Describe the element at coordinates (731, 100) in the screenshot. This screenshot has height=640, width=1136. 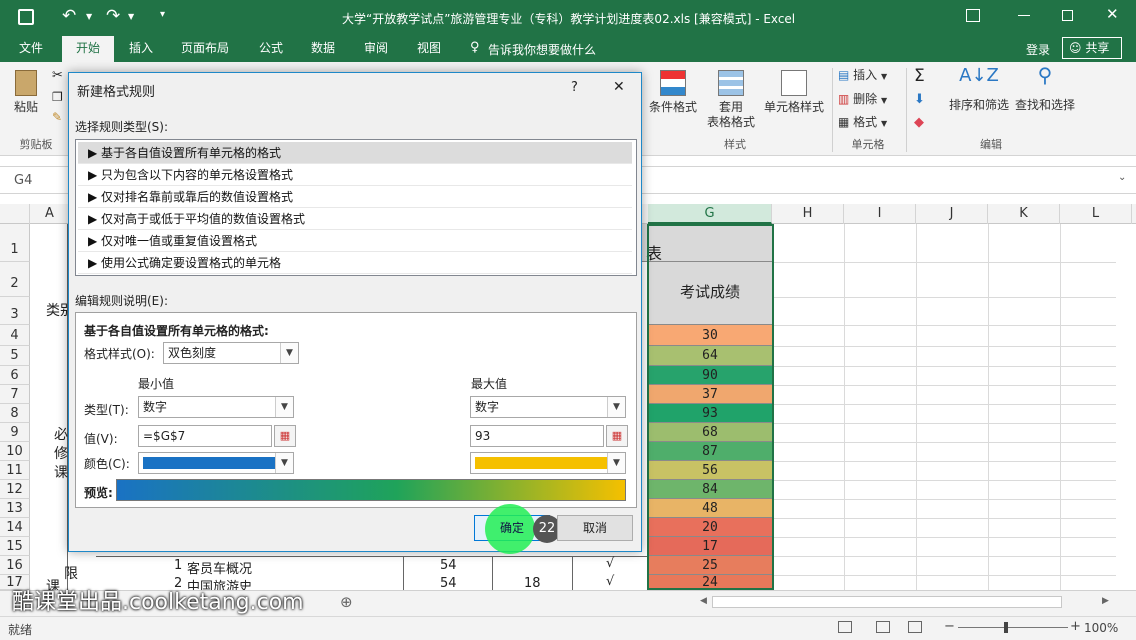
I see `format-as-table-button: 套用 表格格式` at that location.